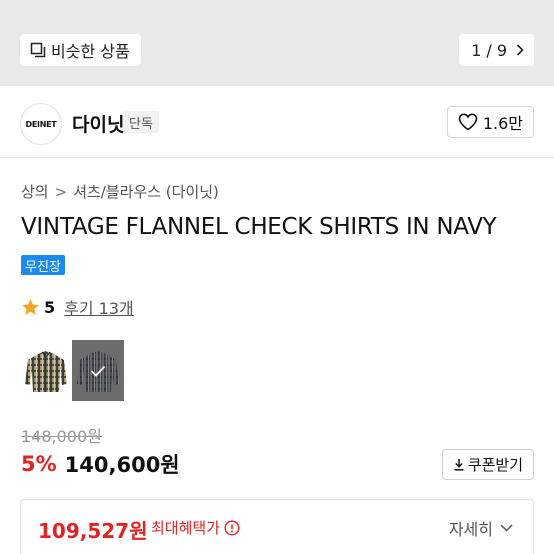  I want to click on coupon-download-button: 쿠폰받기, so click(487, 464).